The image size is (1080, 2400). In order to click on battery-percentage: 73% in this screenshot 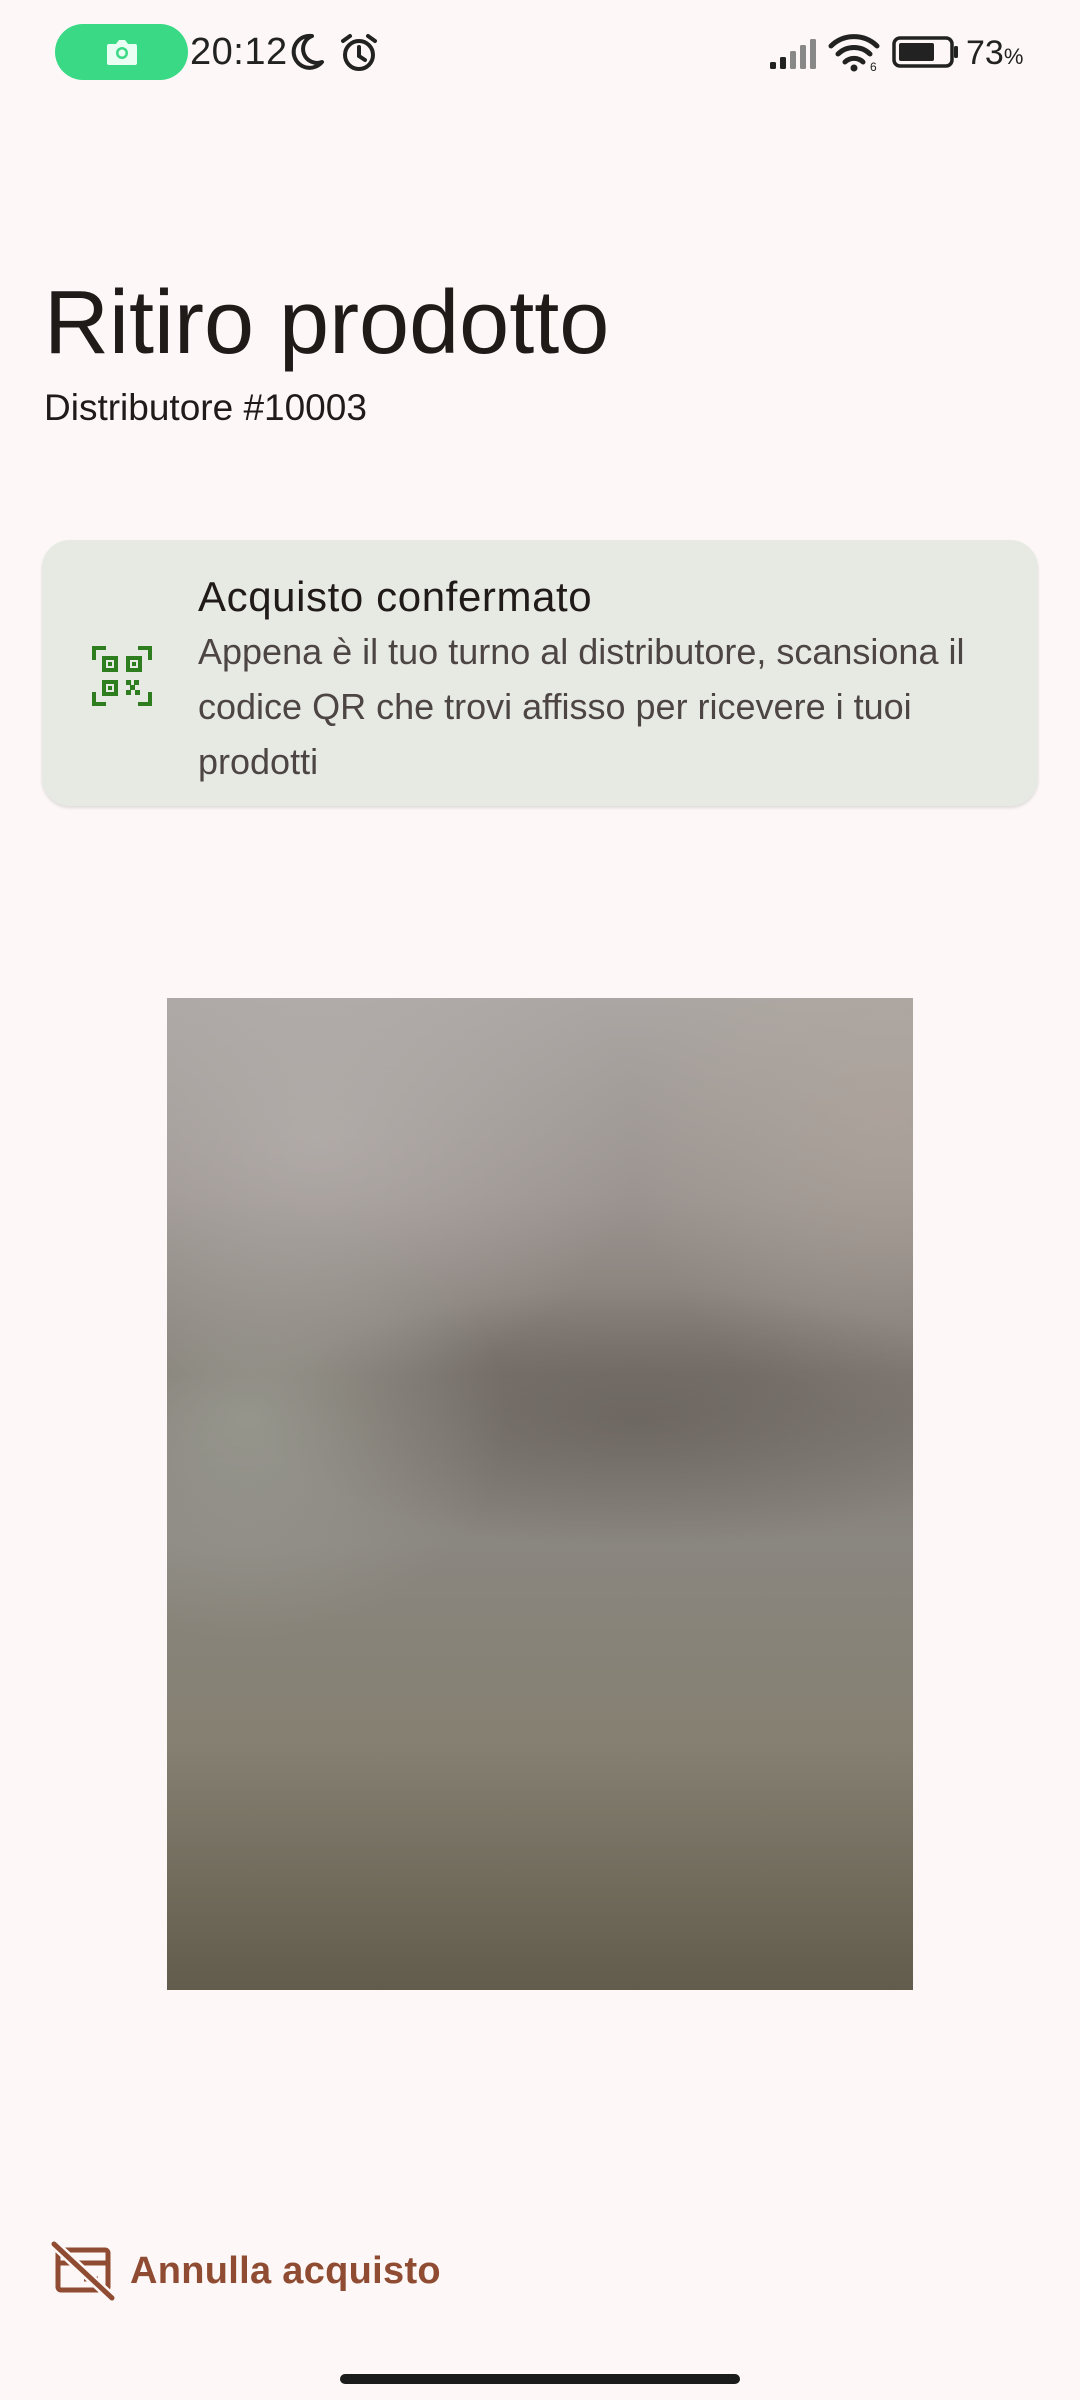, I will do `click(995, 53)`.